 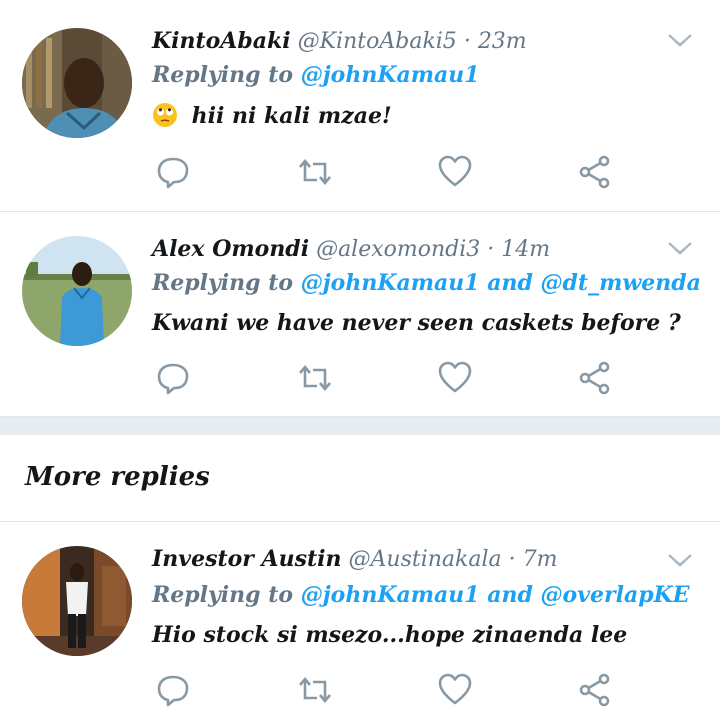 I want to click on user-handle: @Austinakala, so click(x=425, y=559).